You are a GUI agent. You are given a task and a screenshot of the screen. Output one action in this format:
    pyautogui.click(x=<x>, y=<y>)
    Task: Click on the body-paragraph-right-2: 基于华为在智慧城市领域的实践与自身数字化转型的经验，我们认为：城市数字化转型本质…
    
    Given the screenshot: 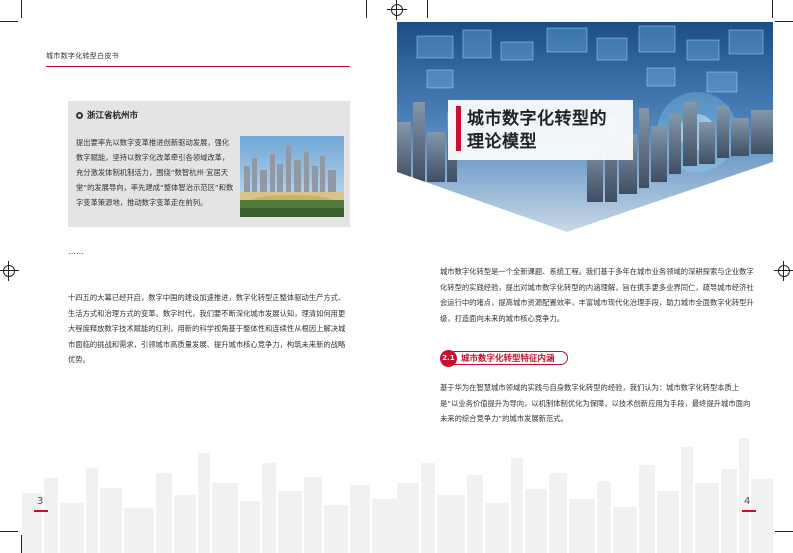 What is the action you would take?
    pyautogui.click(x=595, y=403)
    